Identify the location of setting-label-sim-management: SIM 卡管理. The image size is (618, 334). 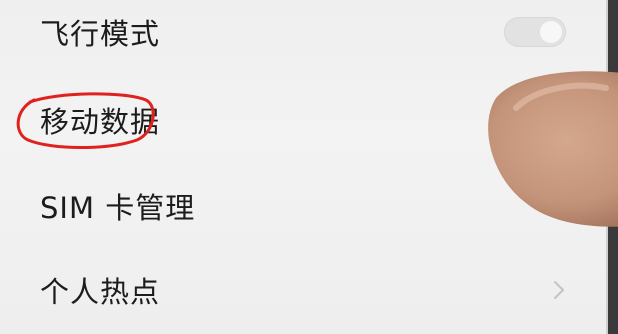
(118, 208).